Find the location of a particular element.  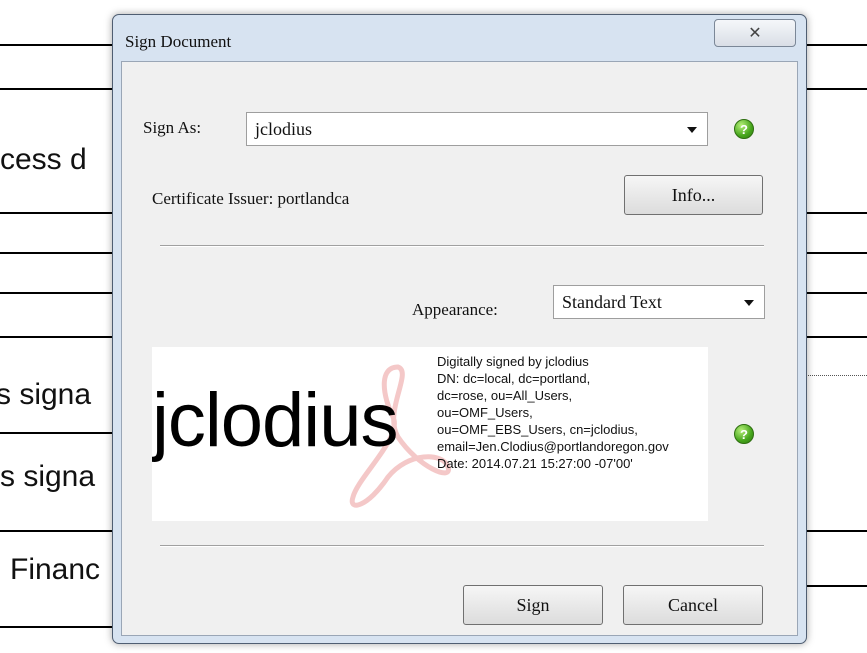

sign-as-value: jclodius is located at coordinates (283, 129).